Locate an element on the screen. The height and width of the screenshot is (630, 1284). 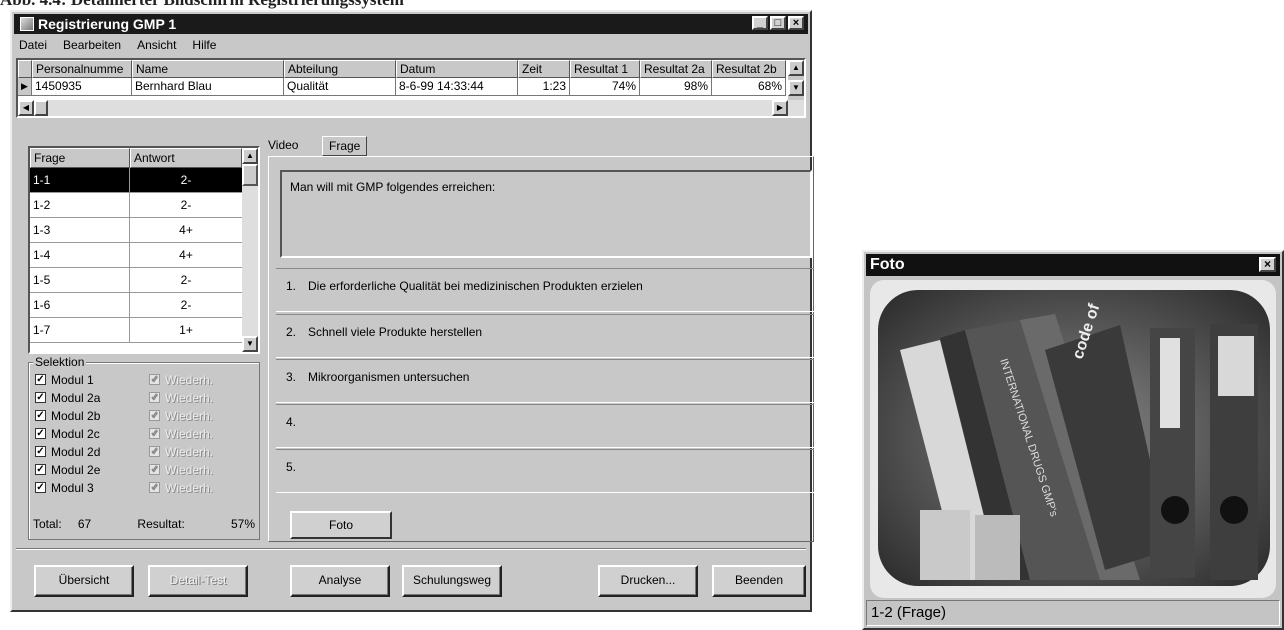
result-value: 57% is located at coordinates (242, 524).